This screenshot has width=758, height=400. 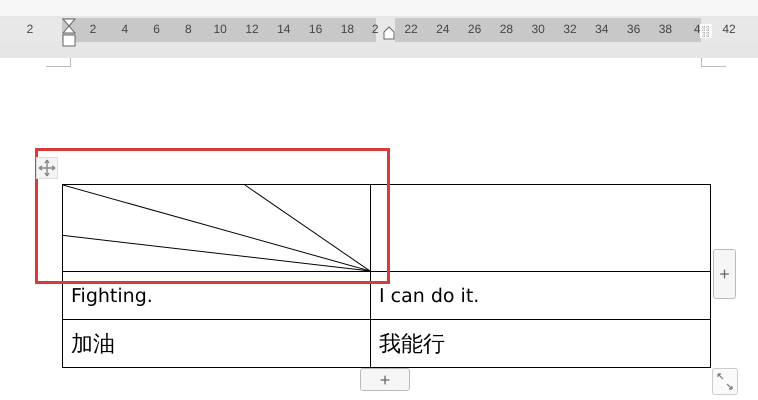 I want to click on ruler-number: 32, so click(x=570, y=29).